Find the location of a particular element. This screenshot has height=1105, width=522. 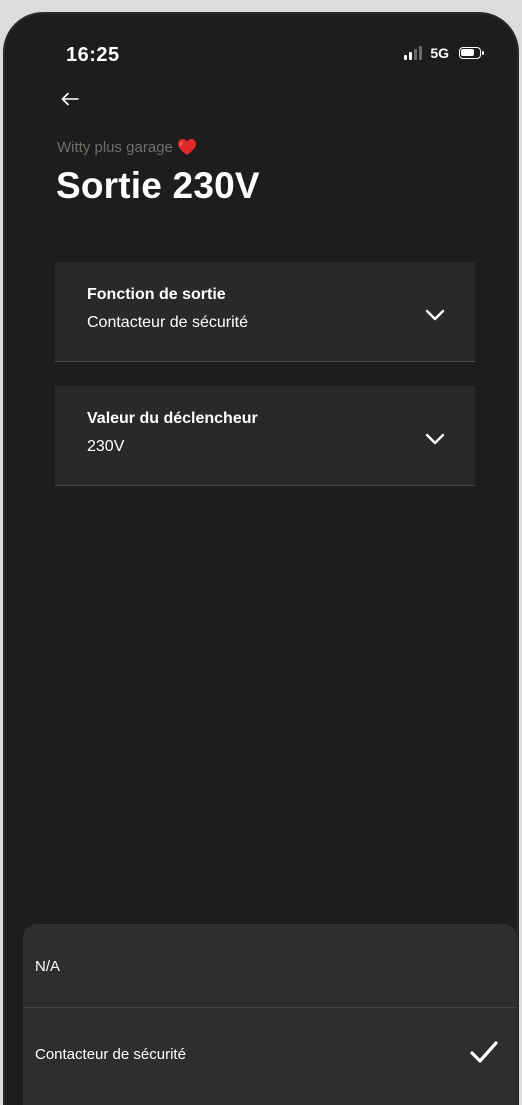

arrow-left-icon is located at coordinates (70, 99).